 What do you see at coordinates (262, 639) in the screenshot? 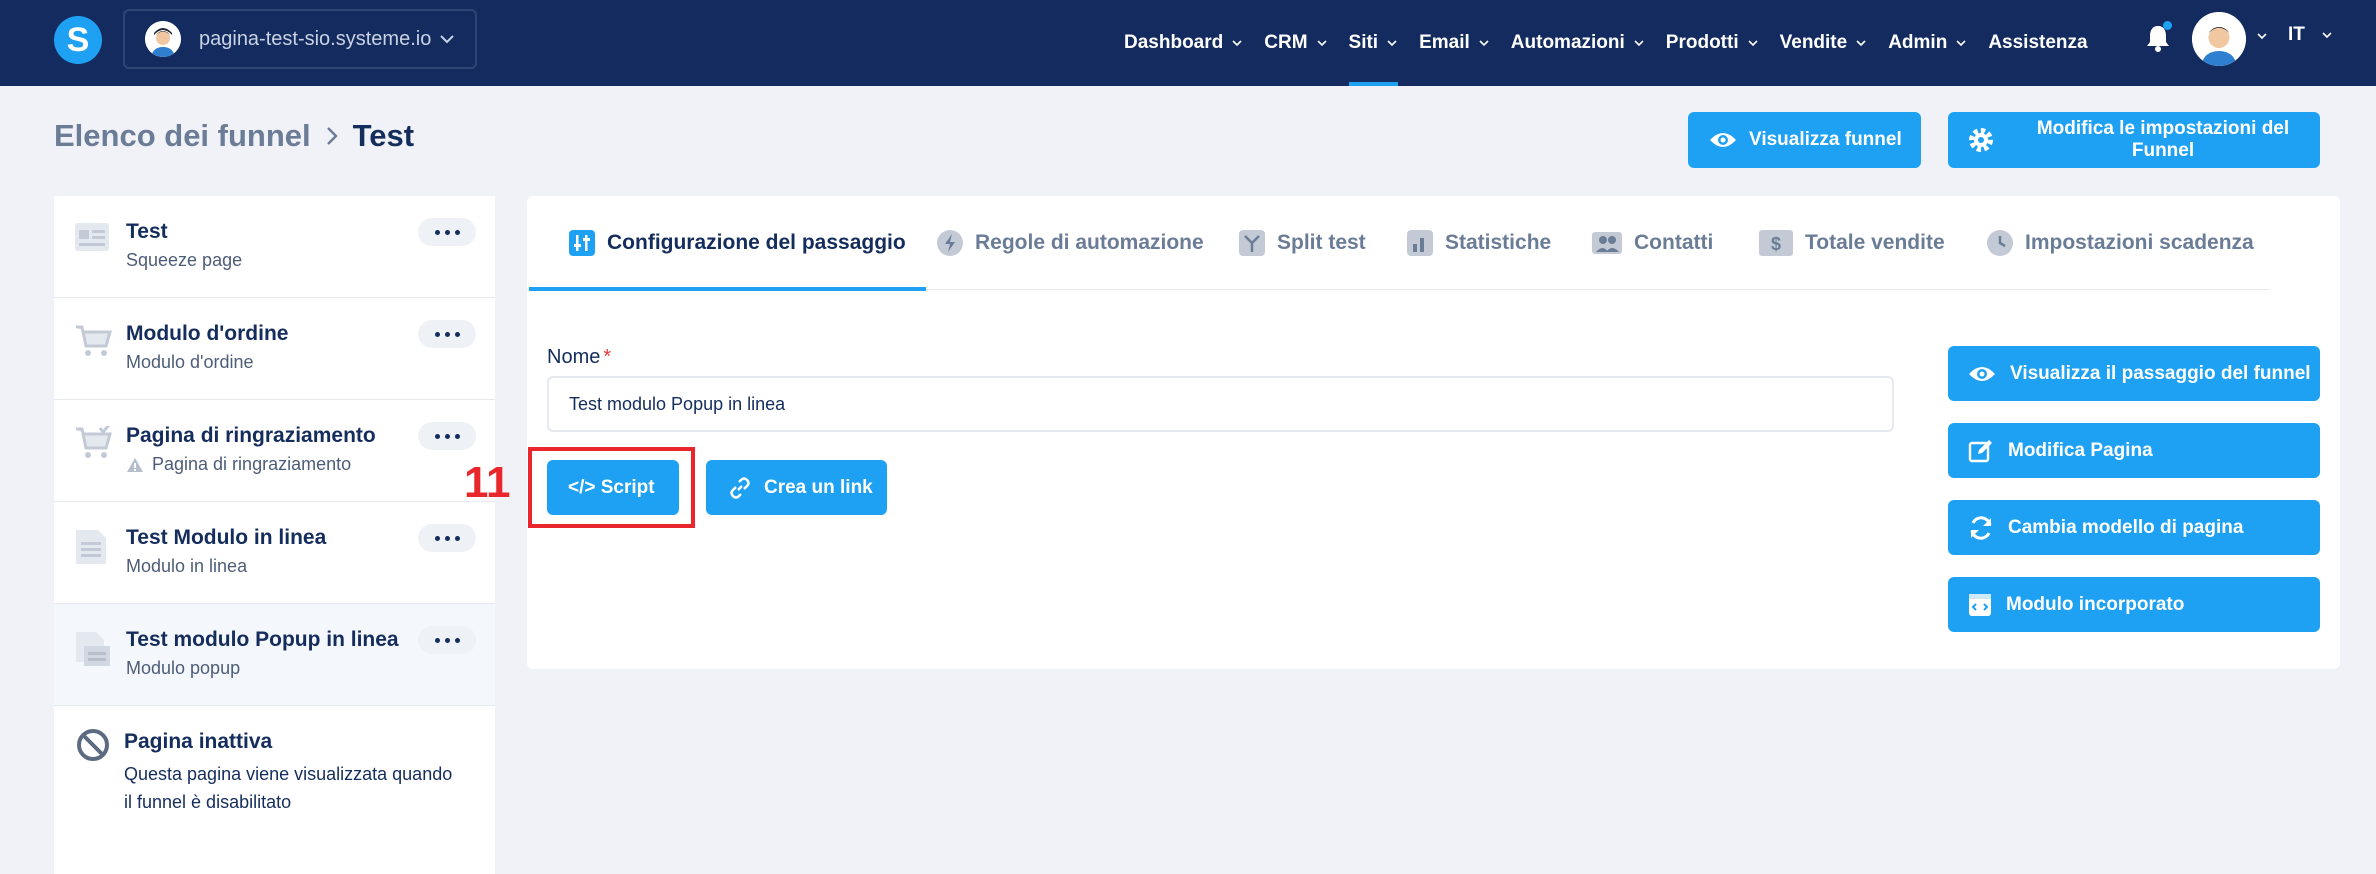
I see `step-title: Test modulo Popup in linea` at bounding box center [262, 639].